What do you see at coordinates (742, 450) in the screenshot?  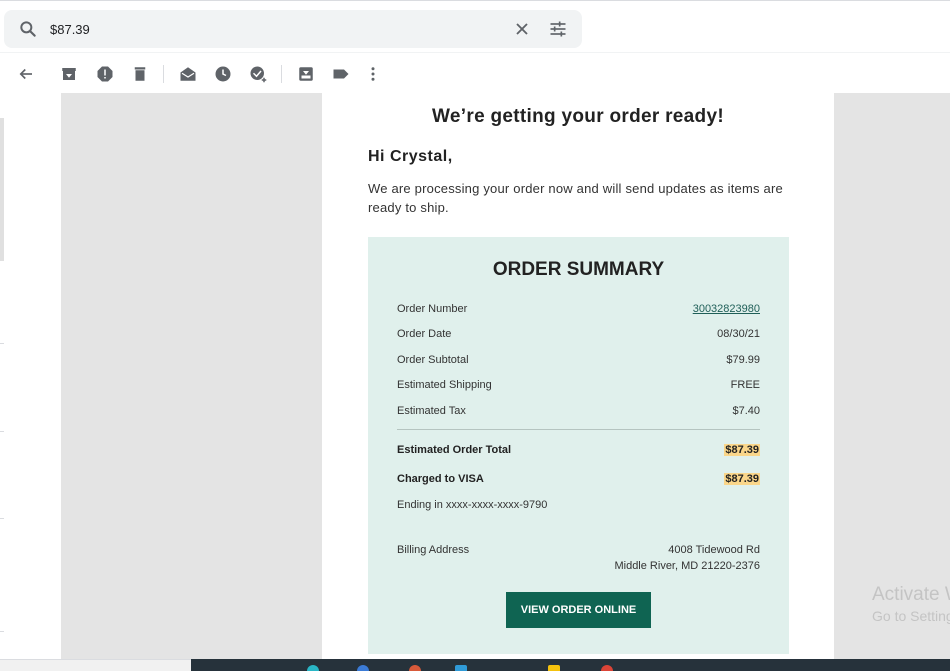 I see `order-total-value: $87.39` at bounding box center [742, 450].